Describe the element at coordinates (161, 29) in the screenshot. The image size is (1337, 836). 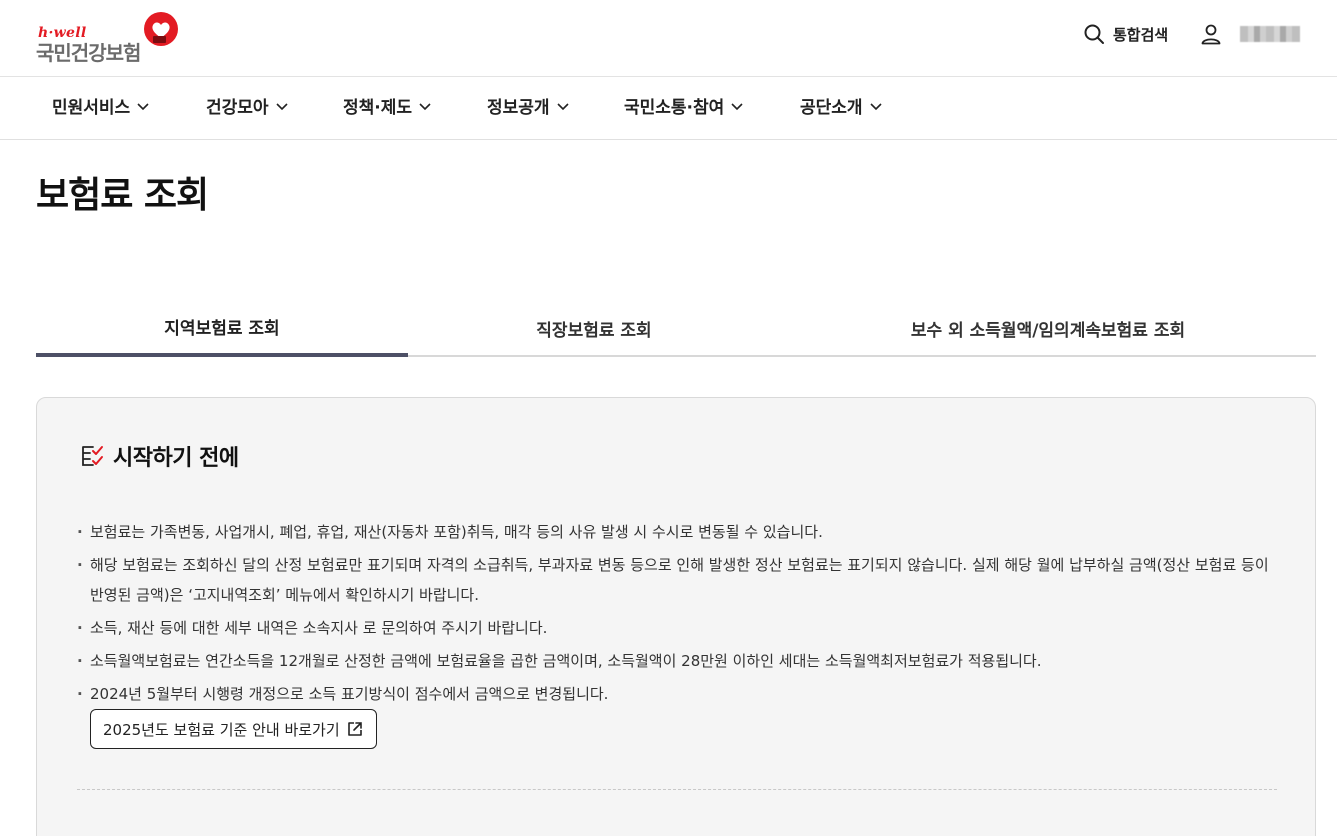
I see `heart-logo-icon` at that location.